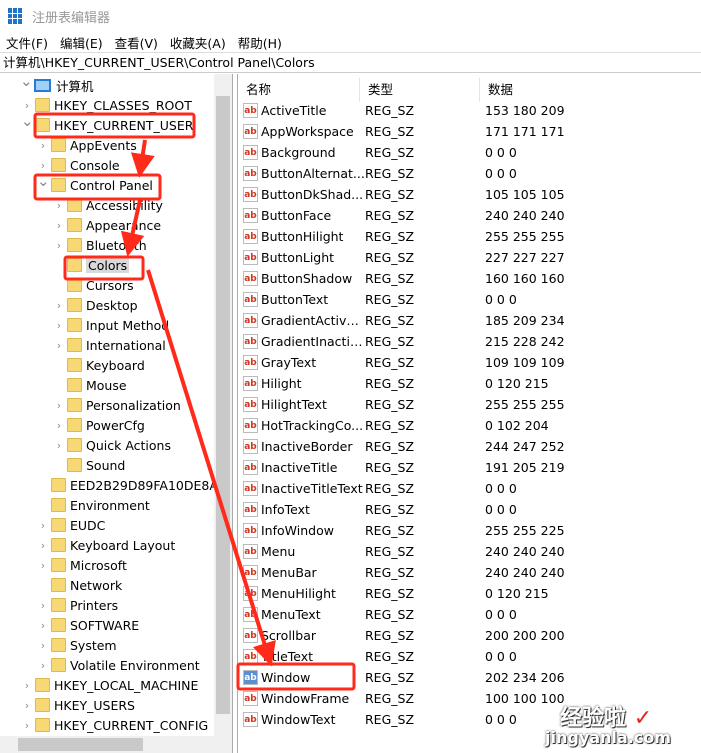 This screenshot has height=753, width=701. I want to click on tree-item: Mouse, so click(90, 385).